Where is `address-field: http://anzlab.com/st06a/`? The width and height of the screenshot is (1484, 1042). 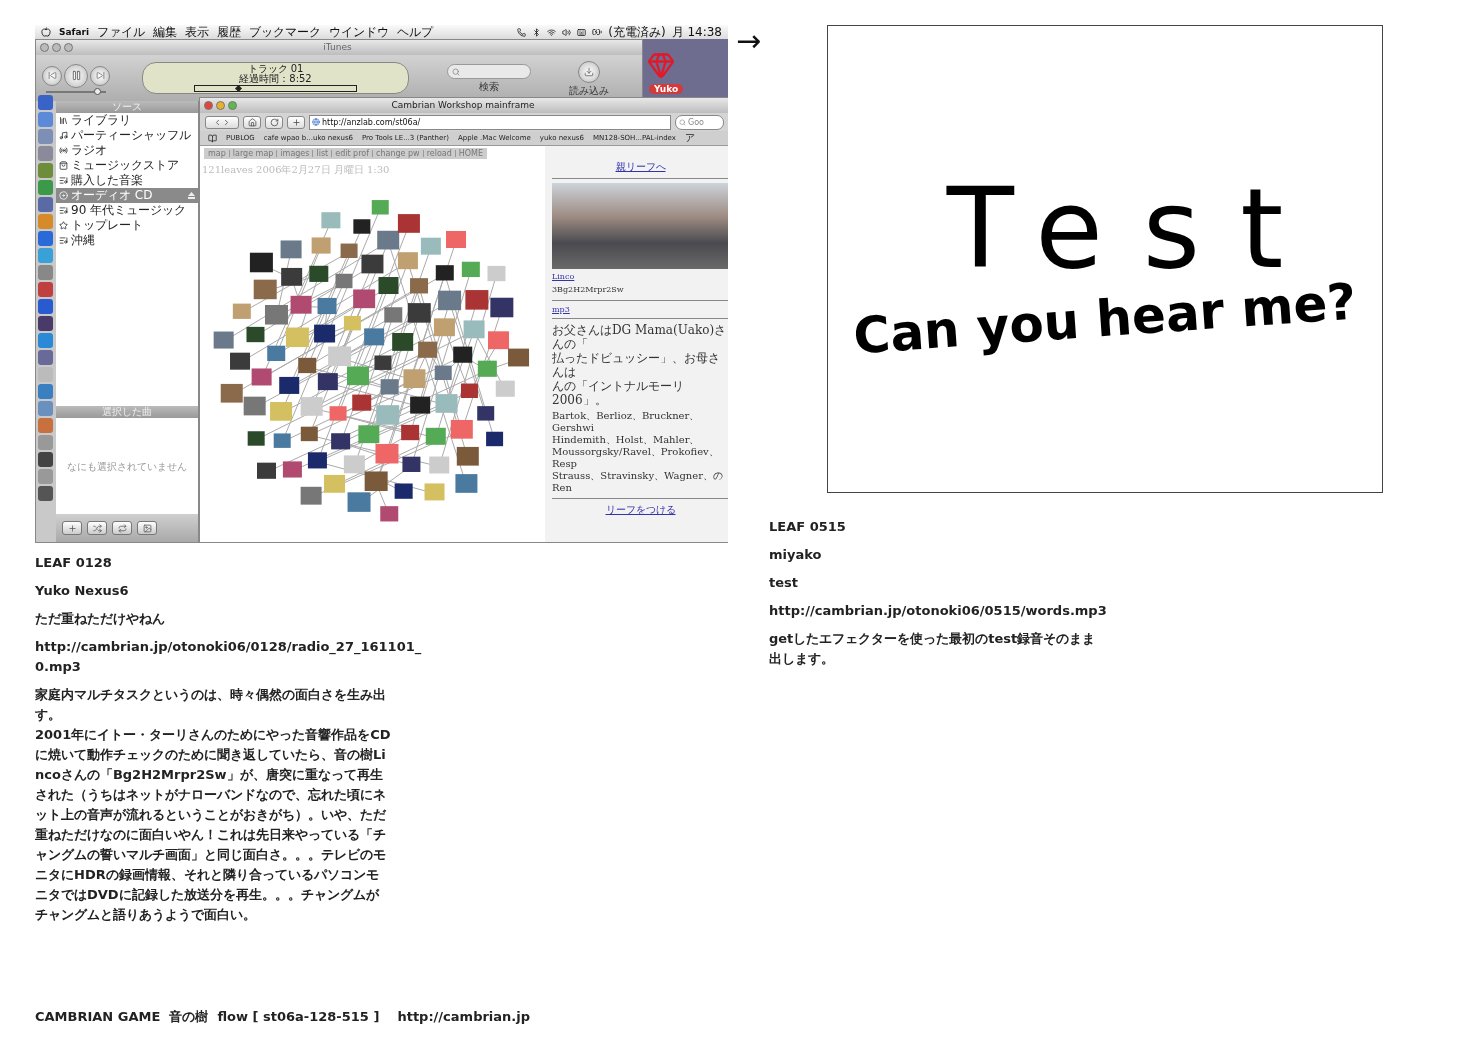
address-field: http://anzlab.com/st06a/ is located at coordinates (490, 122).